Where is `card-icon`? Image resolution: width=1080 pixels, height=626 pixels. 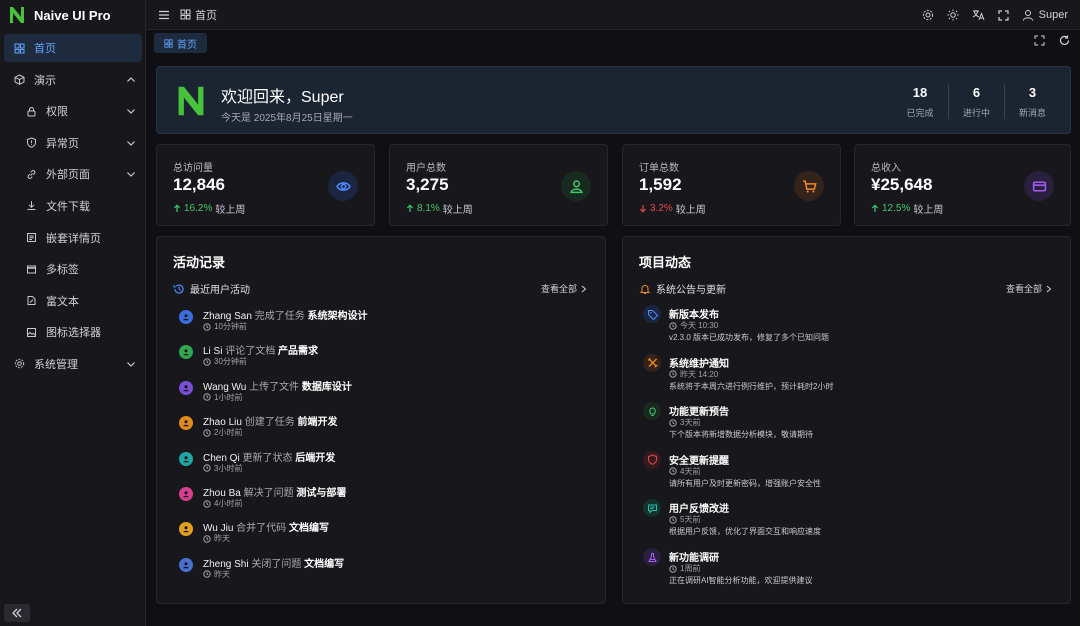 card-icon is located at coordinates (1039, 186).